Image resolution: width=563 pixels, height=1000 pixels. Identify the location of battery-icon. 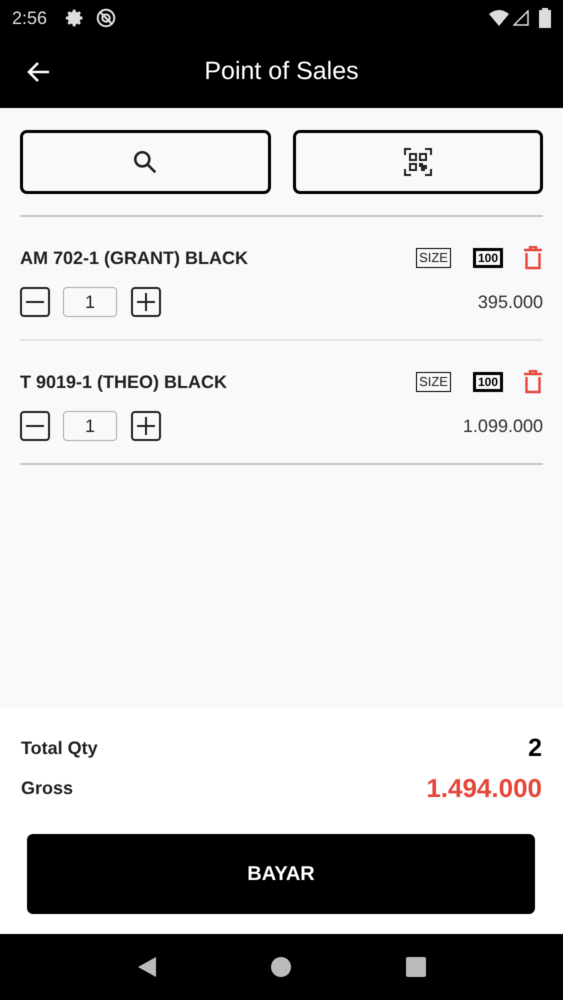
(545, 18).